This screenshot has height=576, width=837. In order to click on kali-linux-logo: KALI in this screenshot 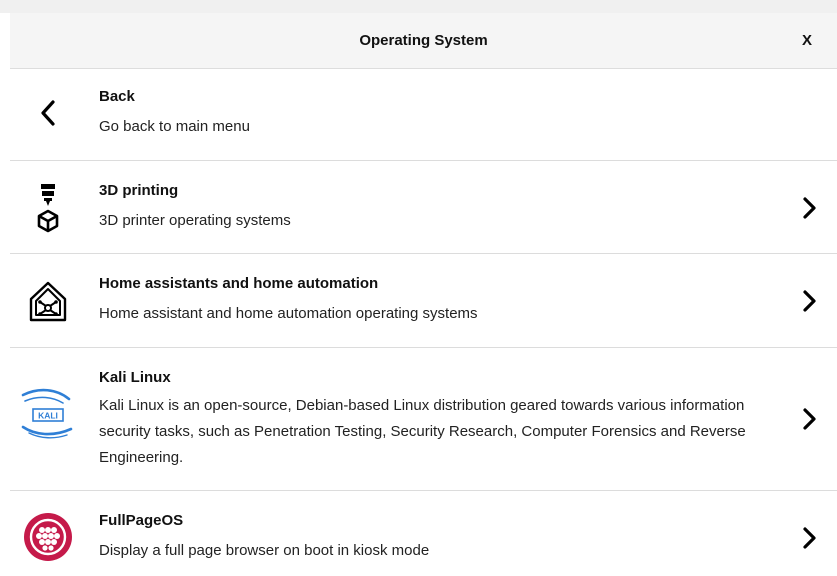, I will do `click(48, 414)`.